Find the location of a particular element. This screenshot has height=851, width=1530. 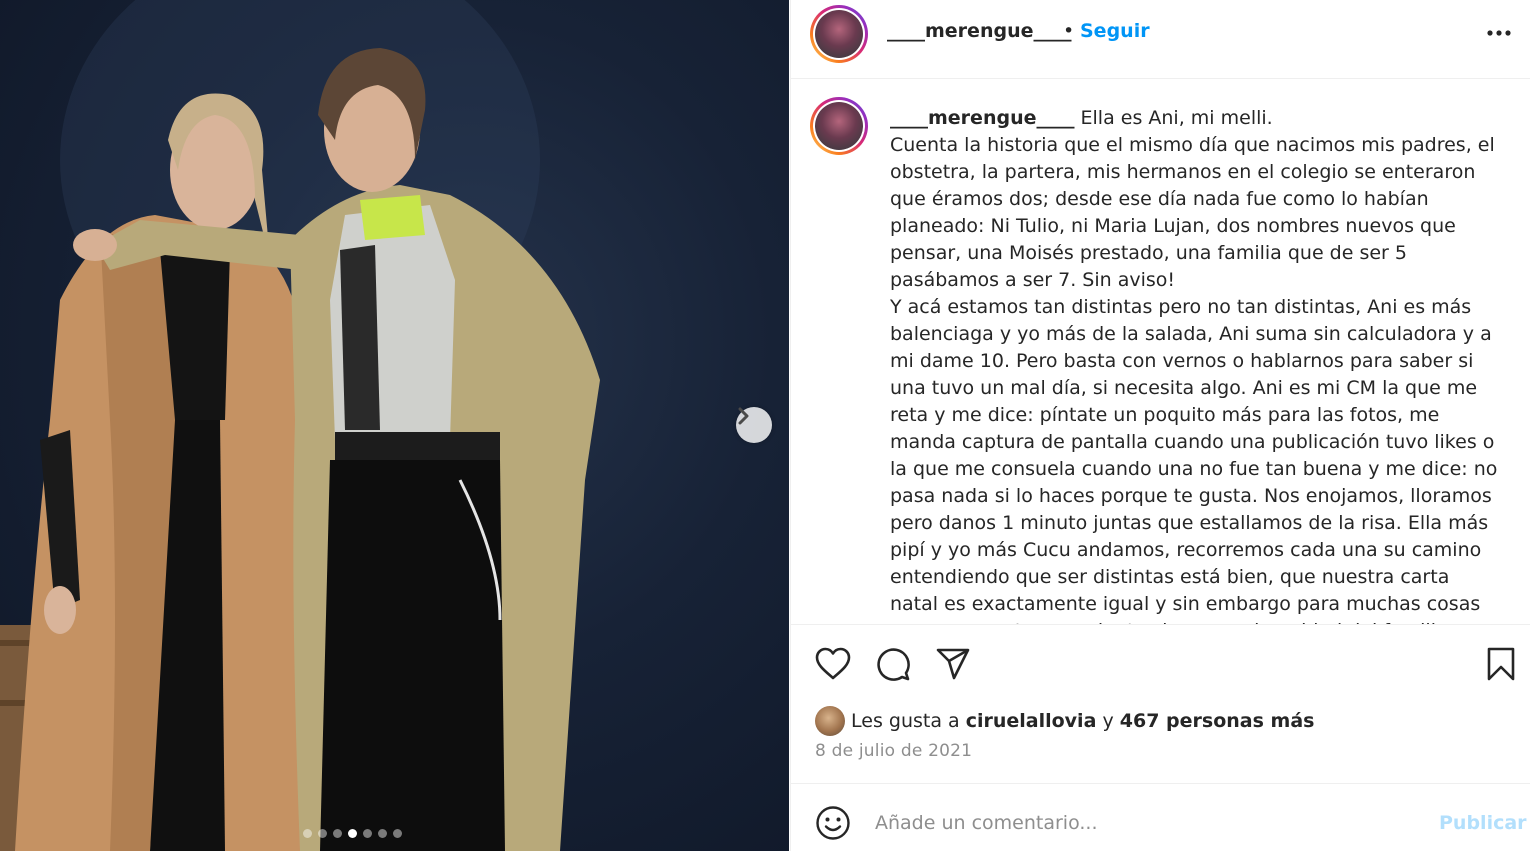

smiley-icon is located at coordinates (833, 823).